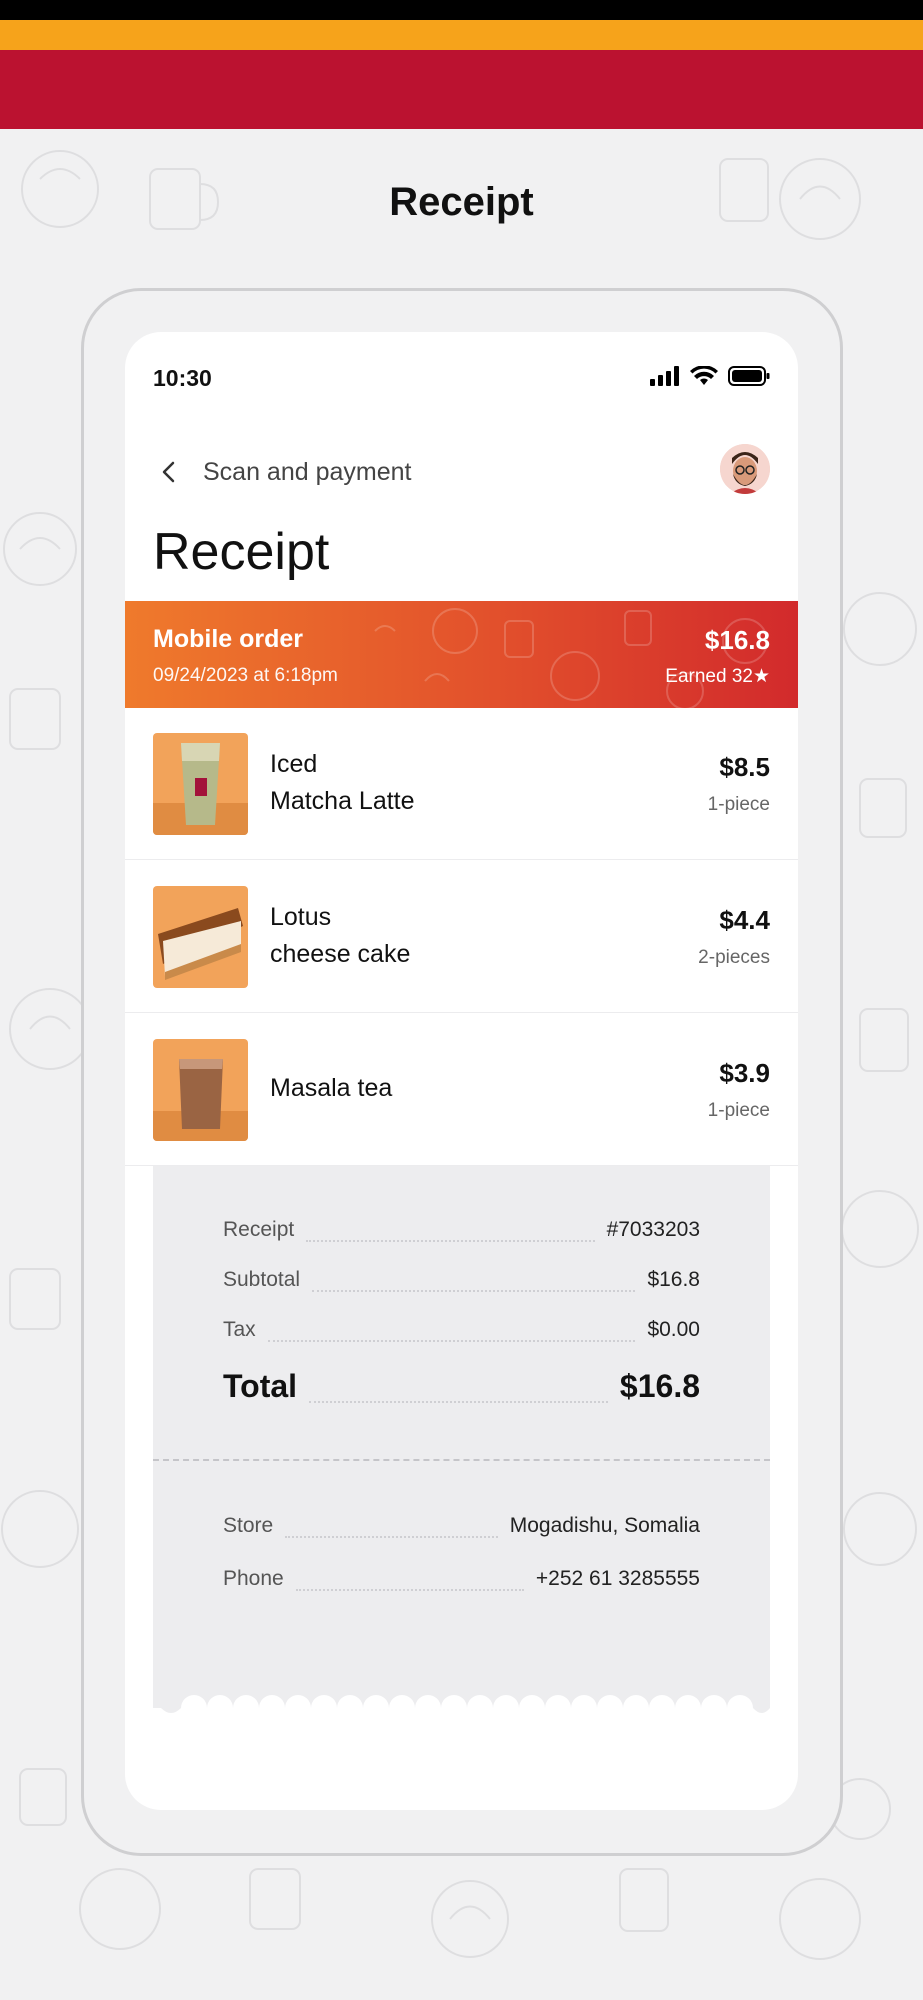 The height and width of the screenshot is (2000, 923). Describe the element at coordinates (659, 1386) in the screenshot. I see `total-value: $16.8` at that location.